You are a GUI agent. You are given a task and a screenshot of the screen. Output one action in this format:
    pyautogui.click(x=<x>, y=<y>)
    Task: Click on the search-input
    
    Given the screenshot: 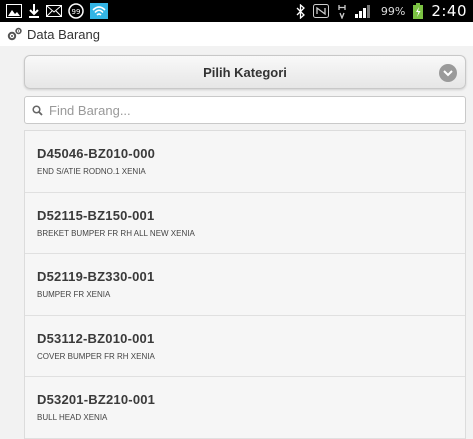 What is the action you would take?
    pyautogui.click(x=257, y=110)
    